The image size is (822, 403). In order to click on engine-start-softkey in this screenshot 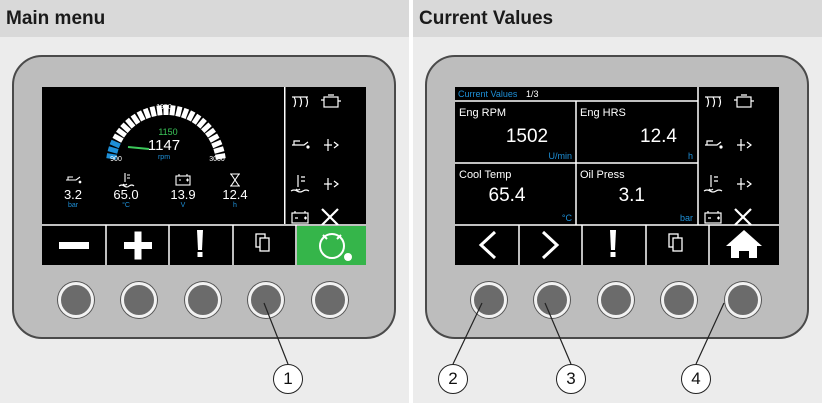, I will do `click(331, 245)`.